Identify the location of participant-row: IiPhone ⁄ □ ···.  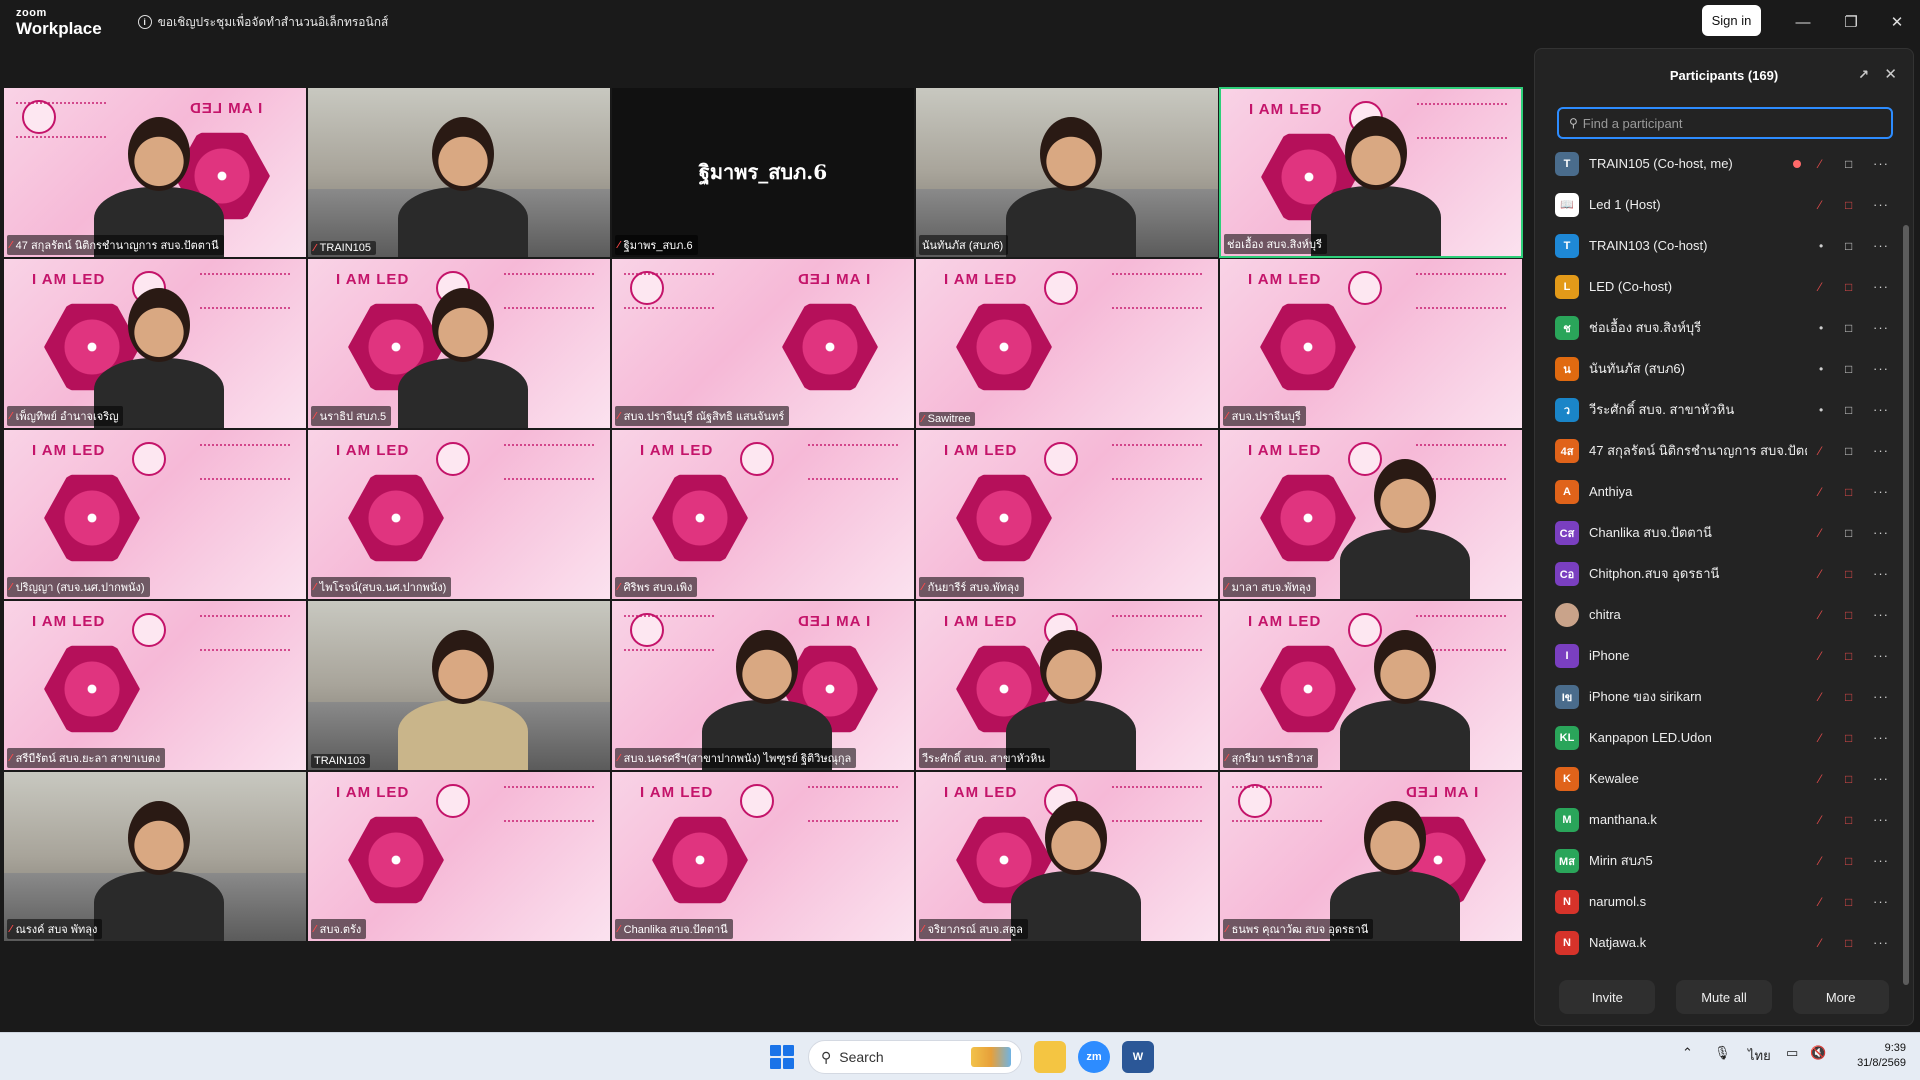
(1717, 655).